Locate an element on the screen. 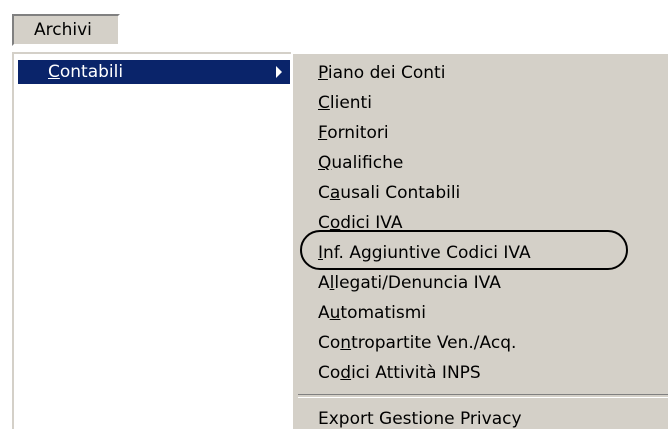 The width and height of the screenshot is (668, 429). menu-archivi: Archivi is located at coordinates (66, 30).